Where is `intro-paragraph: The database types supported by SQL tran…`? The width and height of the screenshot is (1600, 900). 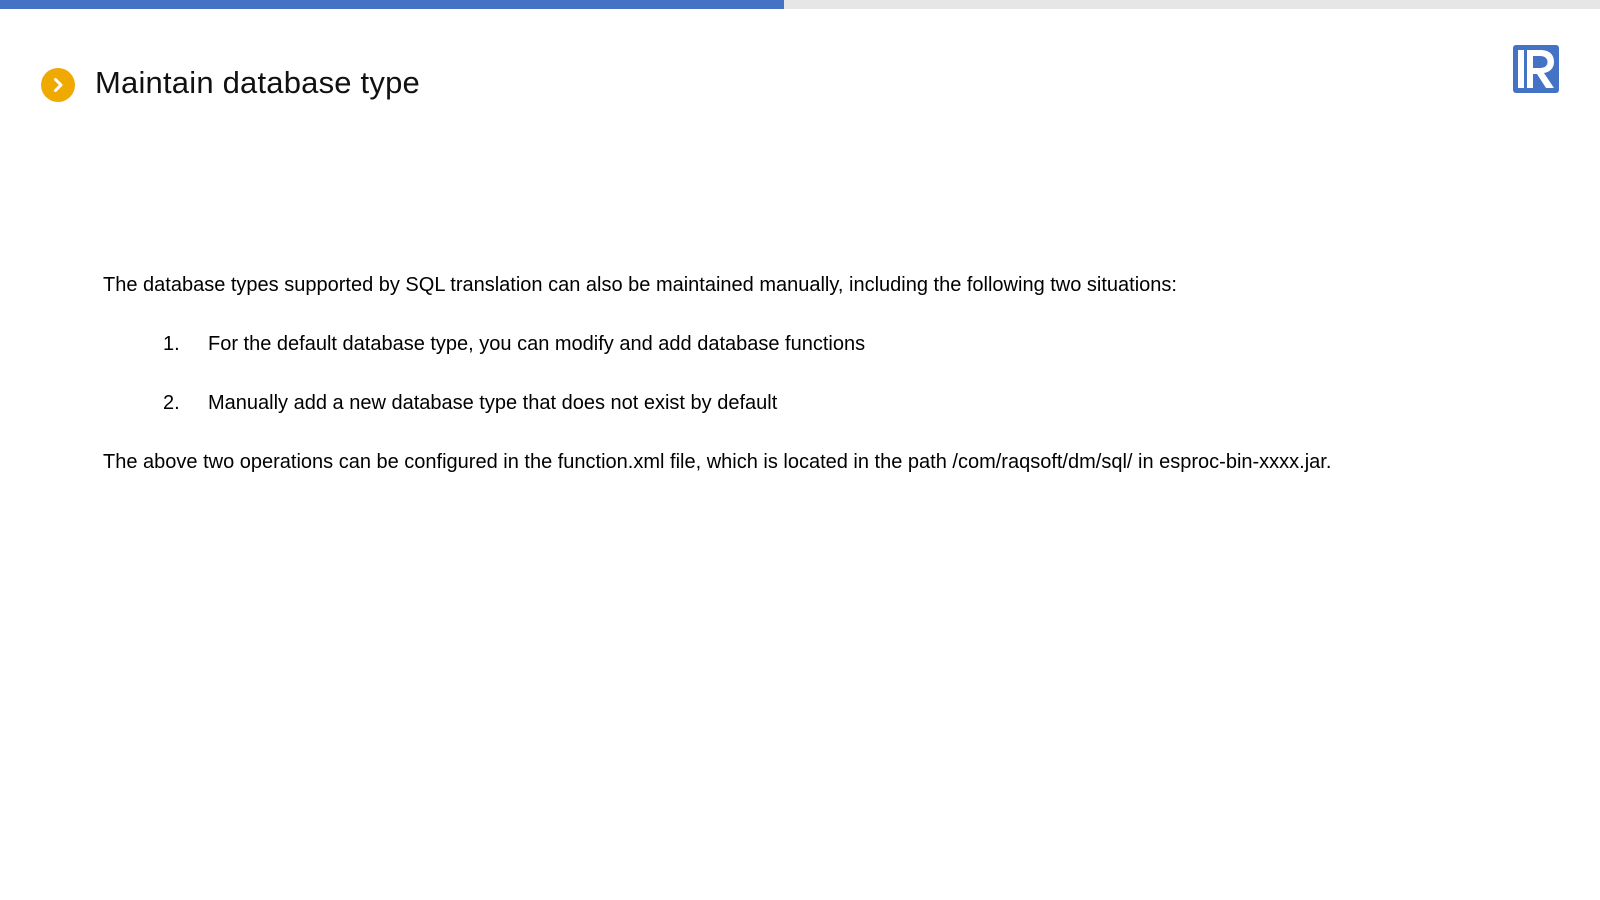 intro-paragraph: The database types supported by SQL tran… is located at coordinates (640, 285).